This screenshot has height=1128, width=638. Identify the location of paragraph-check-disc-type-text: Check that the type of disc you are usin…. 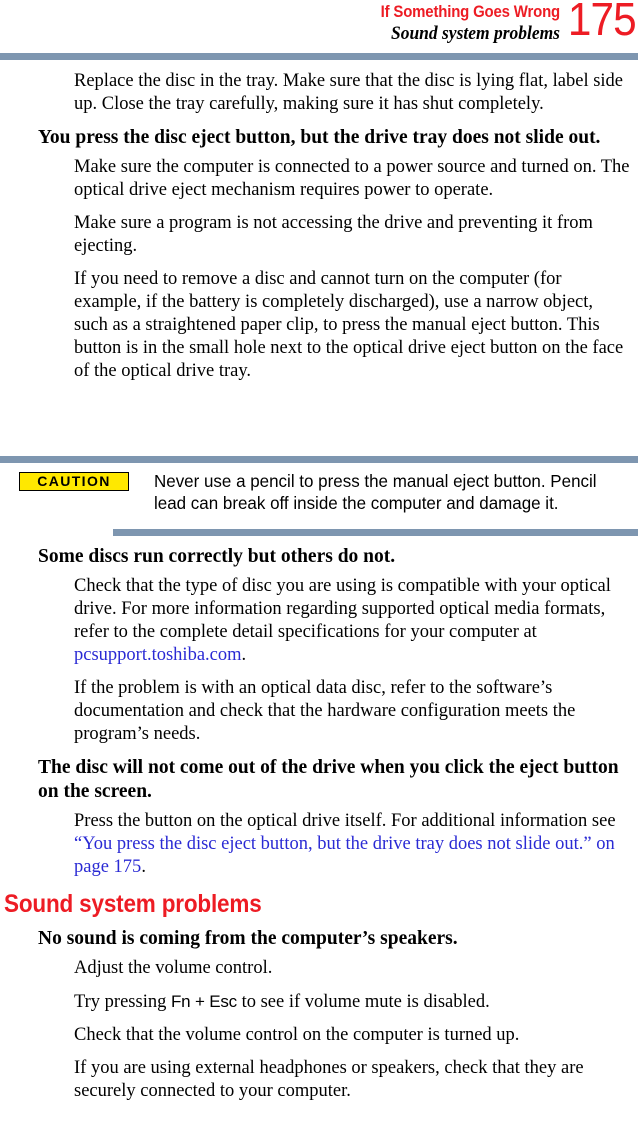
(342, 609).